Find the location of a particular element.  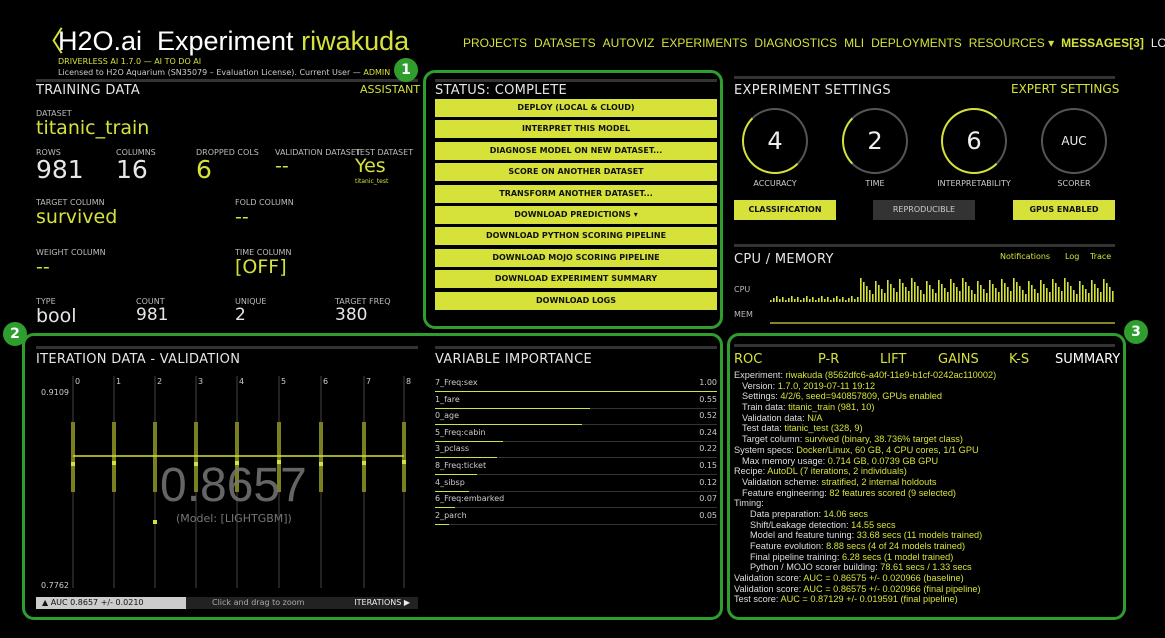

weight-value: -- is located at coordinates (43, 267).